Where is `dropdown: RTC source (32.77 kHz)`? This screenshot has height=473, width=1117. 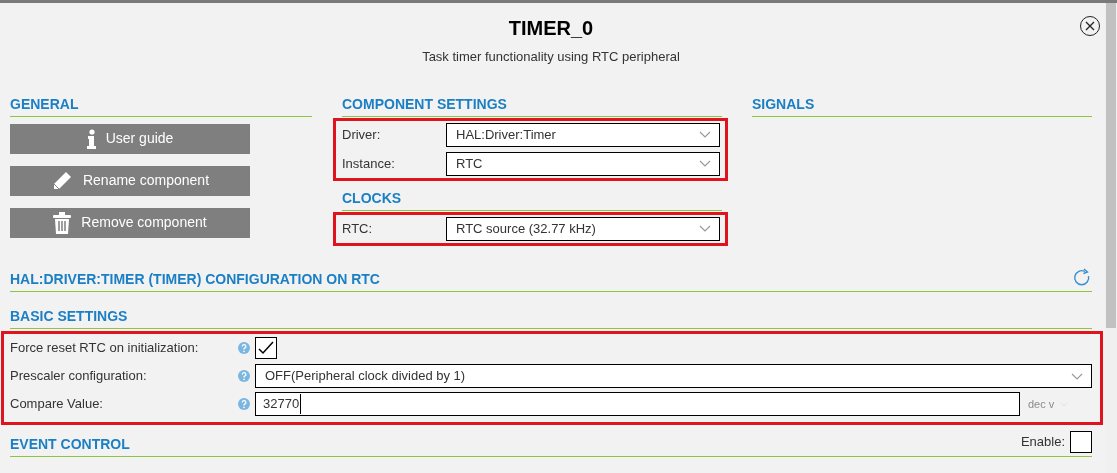 dropdown: RTC source (32.77 kHz) is located at coordinates (583, 228).